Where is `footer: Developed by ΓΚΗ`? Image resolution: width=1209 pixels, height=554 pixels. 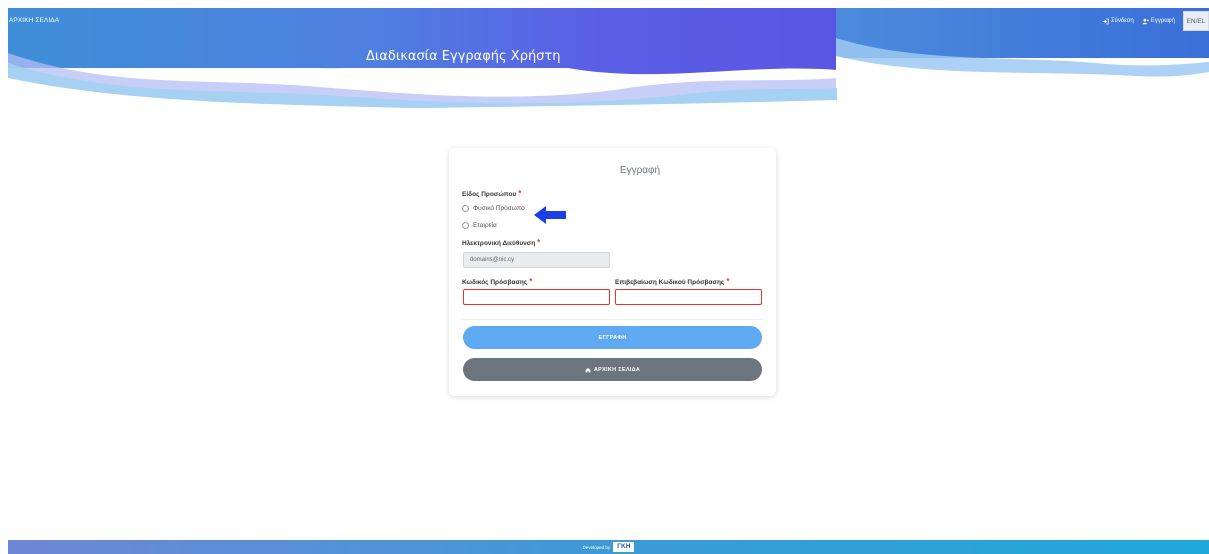 footer: Developed by ΓΚΗ is located at coordinates (608, 547).